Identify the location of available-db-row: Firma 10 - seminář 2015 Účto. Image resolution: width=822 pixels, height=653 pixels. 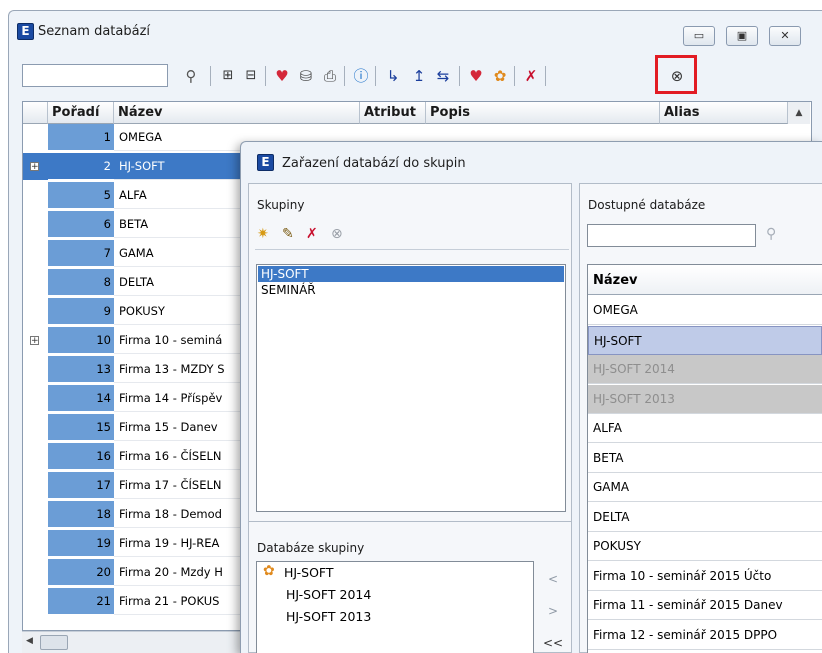
(705, 576).